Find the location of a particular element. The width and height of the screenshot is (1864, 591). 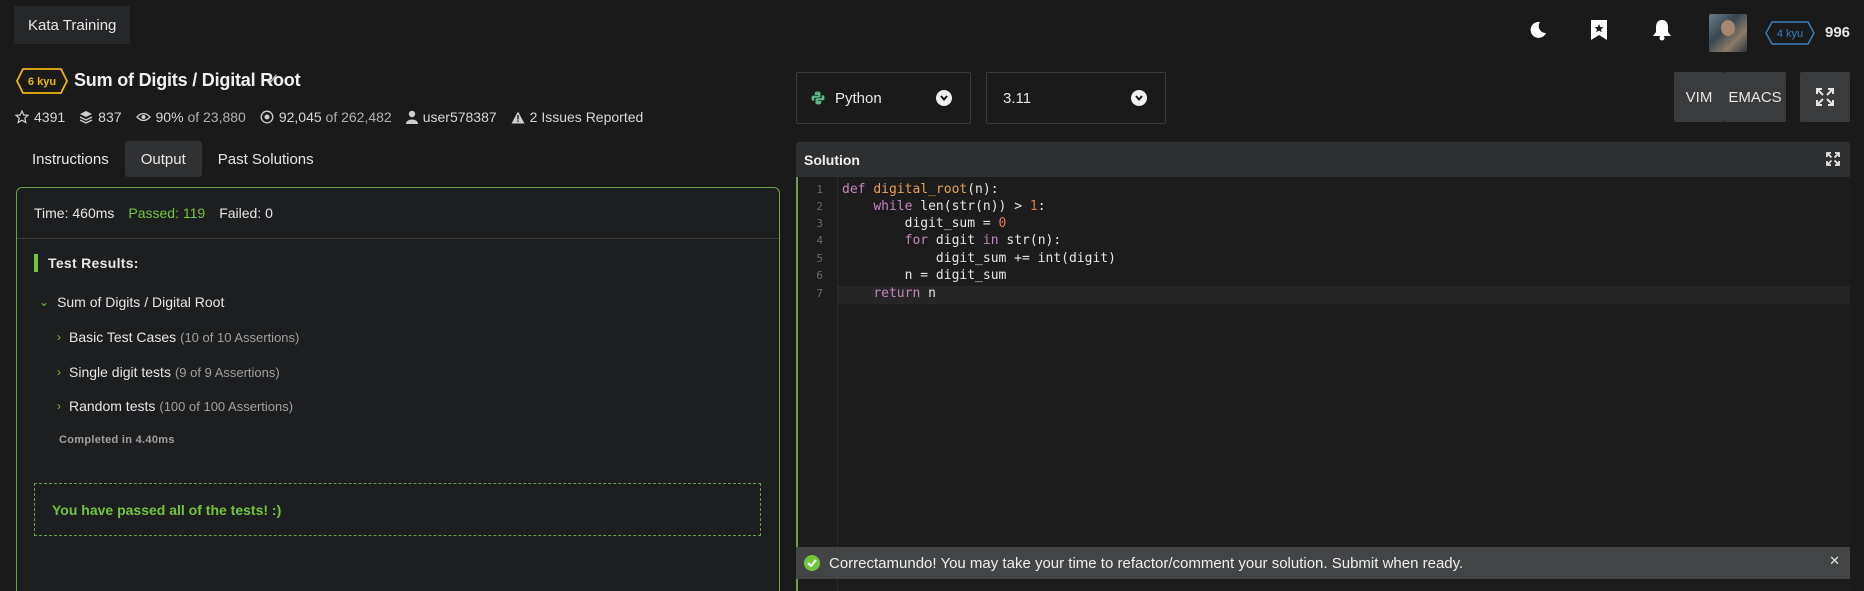

solution-label: Solution is located at coordinates (832, 159).